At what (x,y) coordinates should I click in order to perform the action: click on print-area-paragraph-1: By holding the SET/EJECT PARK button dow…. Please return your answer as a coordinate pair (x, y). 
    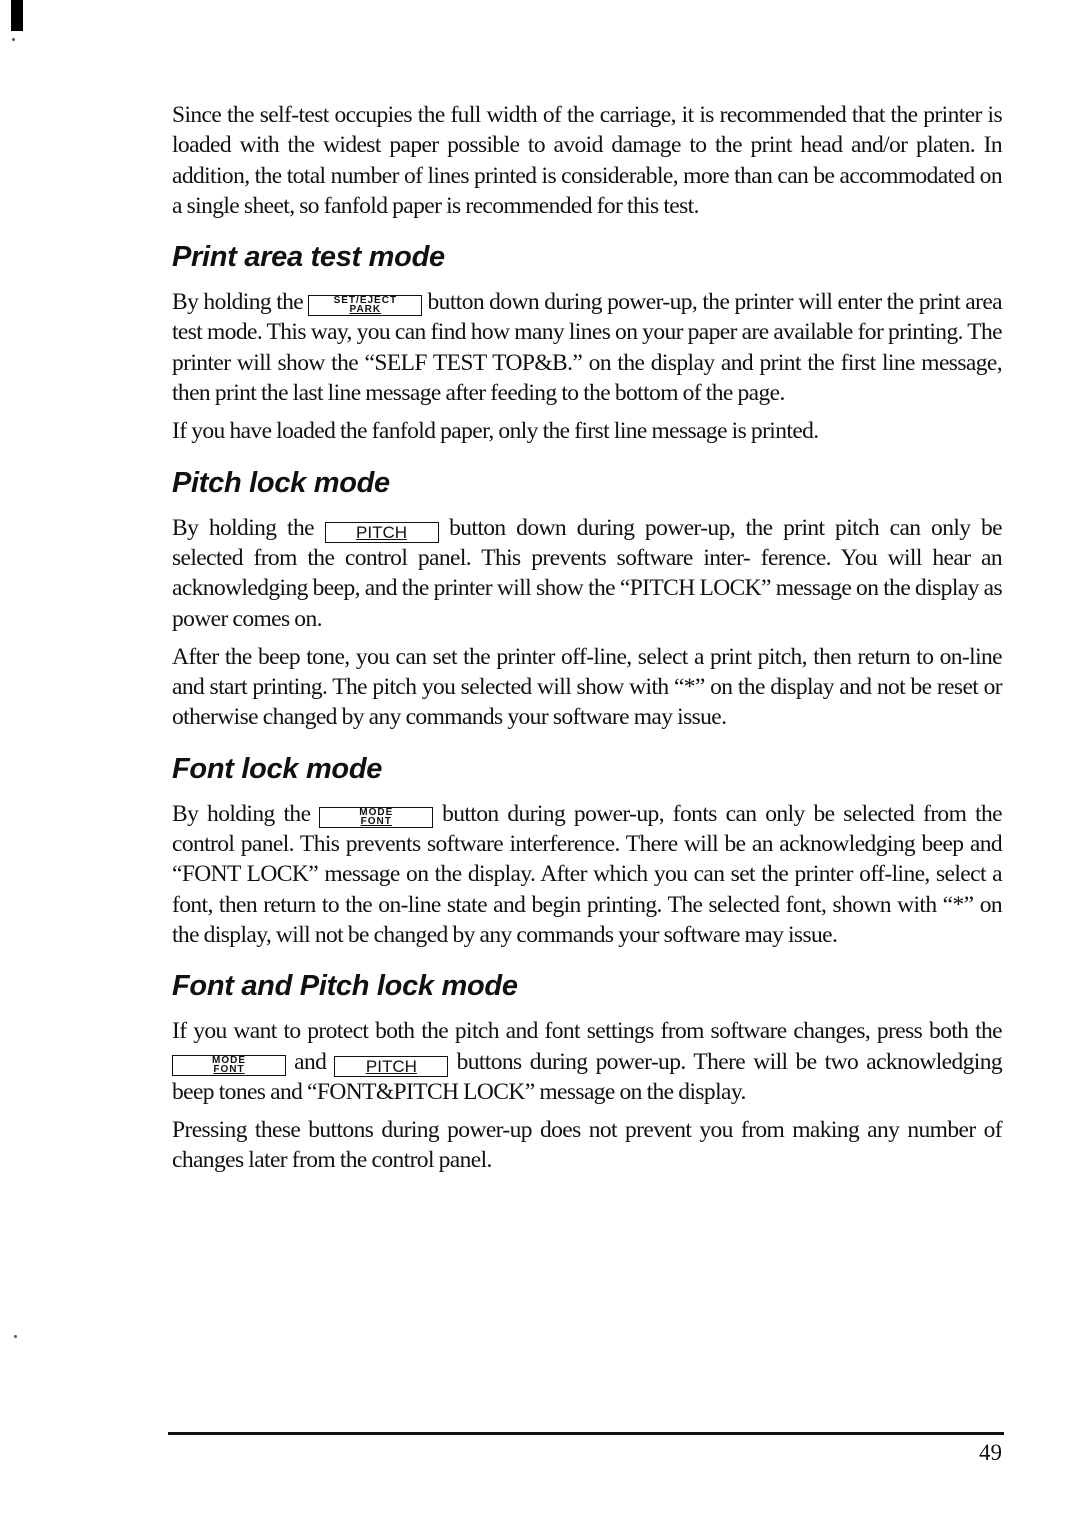
    Looking at the image, I should click on (587, 347).